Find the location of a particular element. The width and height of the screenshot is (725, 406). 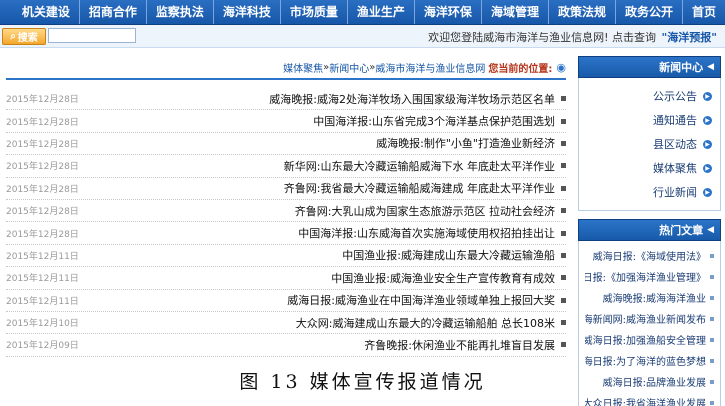

news-item: 中国海洋报:山东威海首次实施海域使用权招拍挂出让 2015年12月28日 is located at coordinates (286, 233).